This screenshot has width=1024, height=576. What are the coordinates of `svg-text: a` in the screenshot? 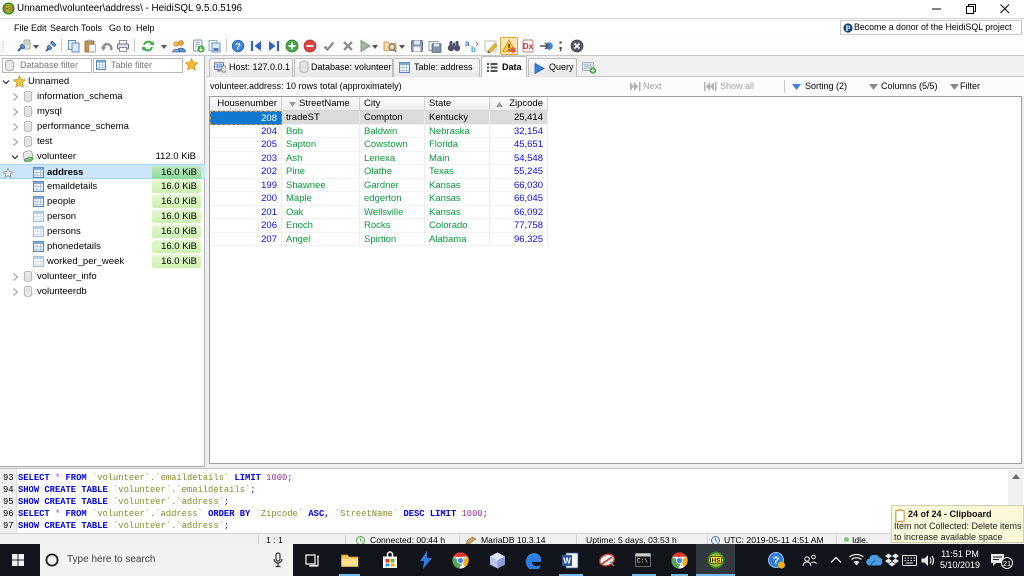 It's located at (467, 43).